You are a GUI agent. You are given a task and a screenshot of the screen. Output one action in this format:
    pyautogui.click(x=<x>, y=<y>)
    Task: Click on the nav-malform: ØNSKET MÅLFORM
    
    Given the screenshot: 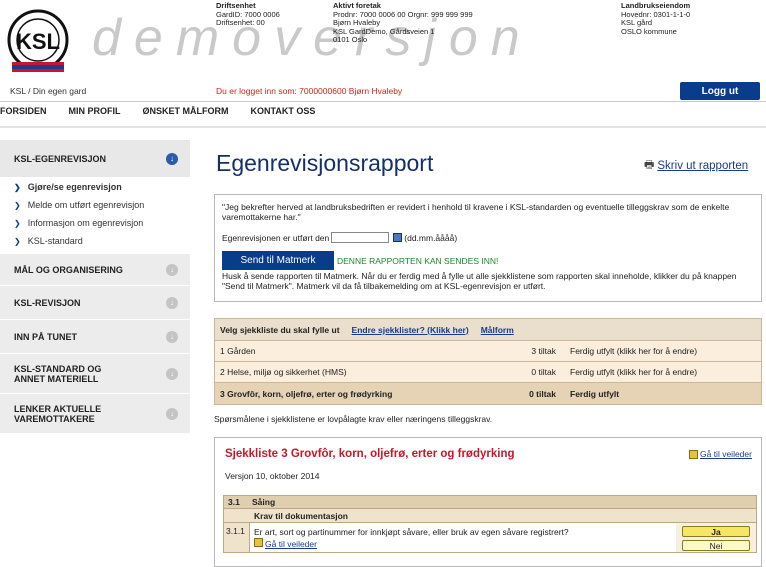 What is the action you would take?
    pyautogui.click(x=186, y=111)
    